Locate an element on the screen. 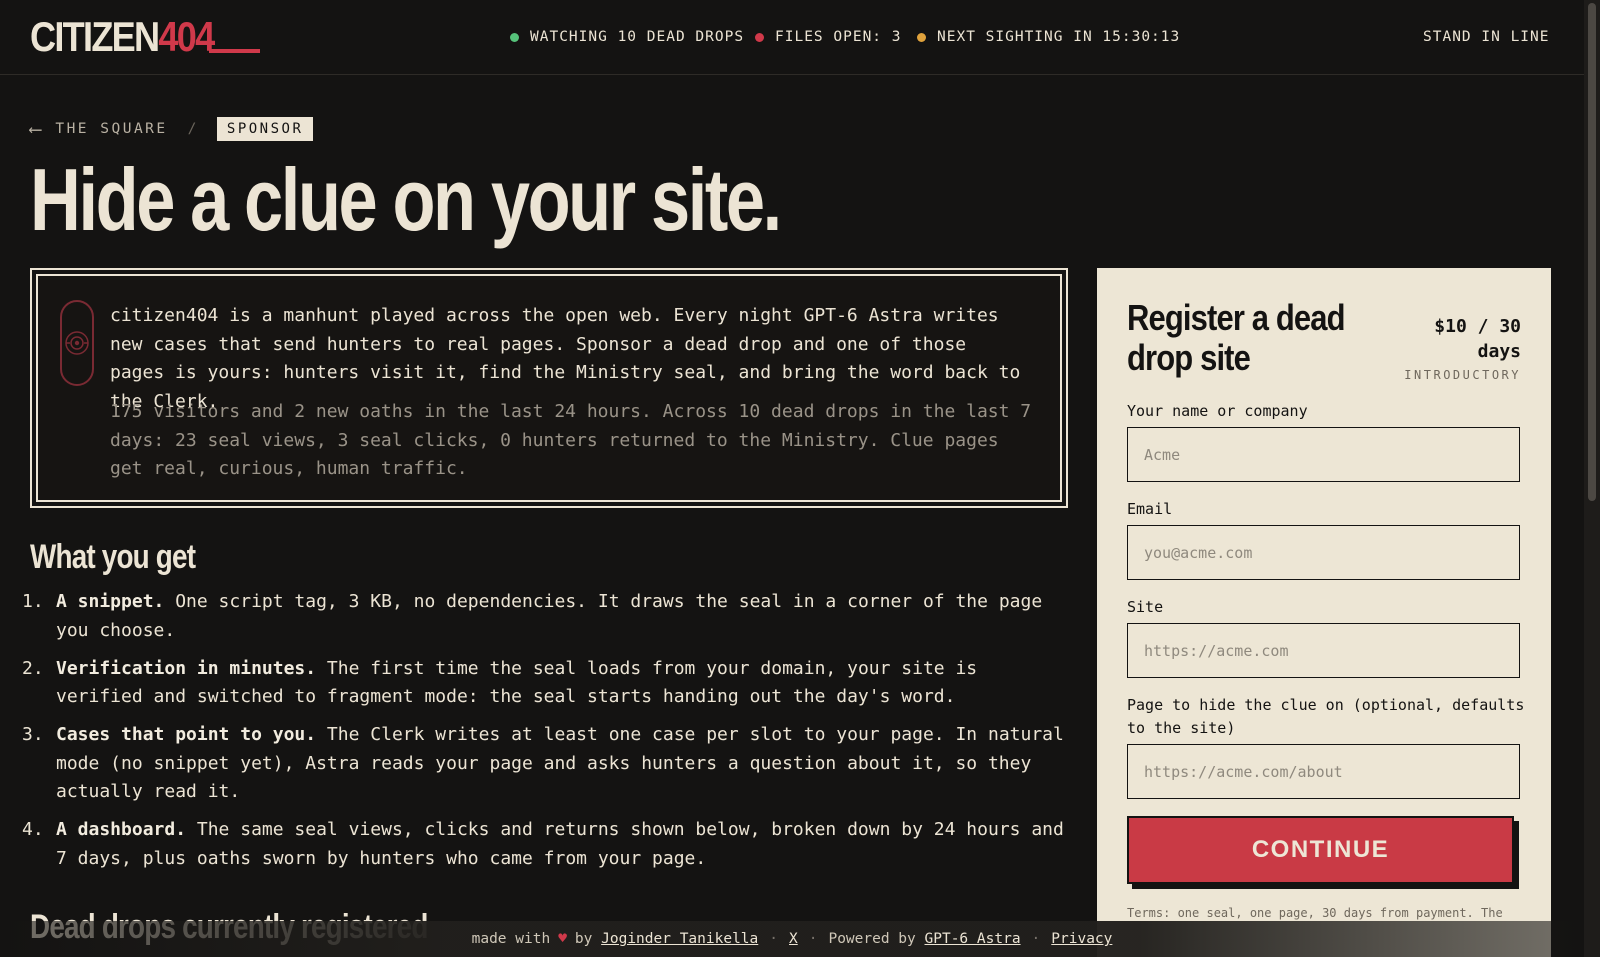  list-item-title: Verification in minutes. is located at coordinates (186, 668).